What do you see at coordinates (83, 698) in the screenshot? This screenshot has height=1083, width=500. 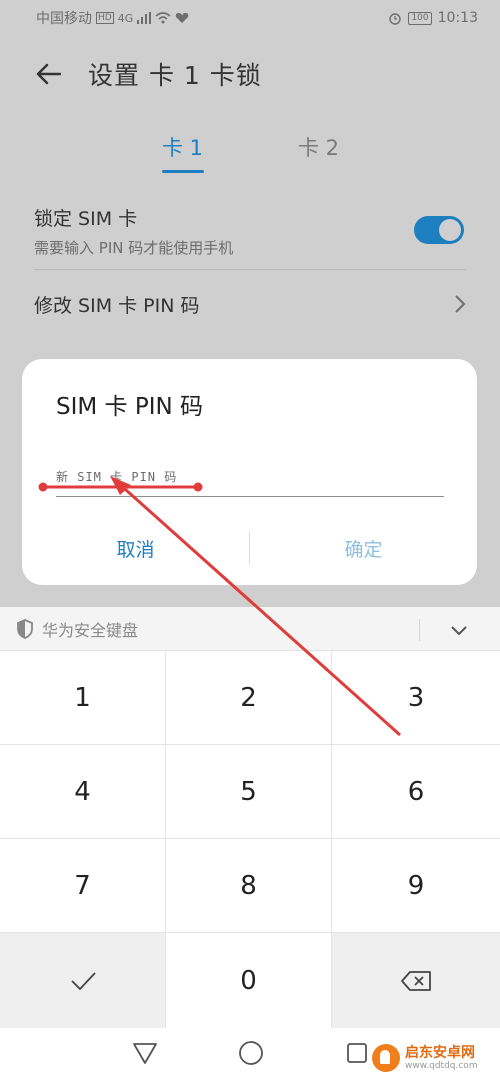 I see `key-1: 1` at bounding box center [83, 698].